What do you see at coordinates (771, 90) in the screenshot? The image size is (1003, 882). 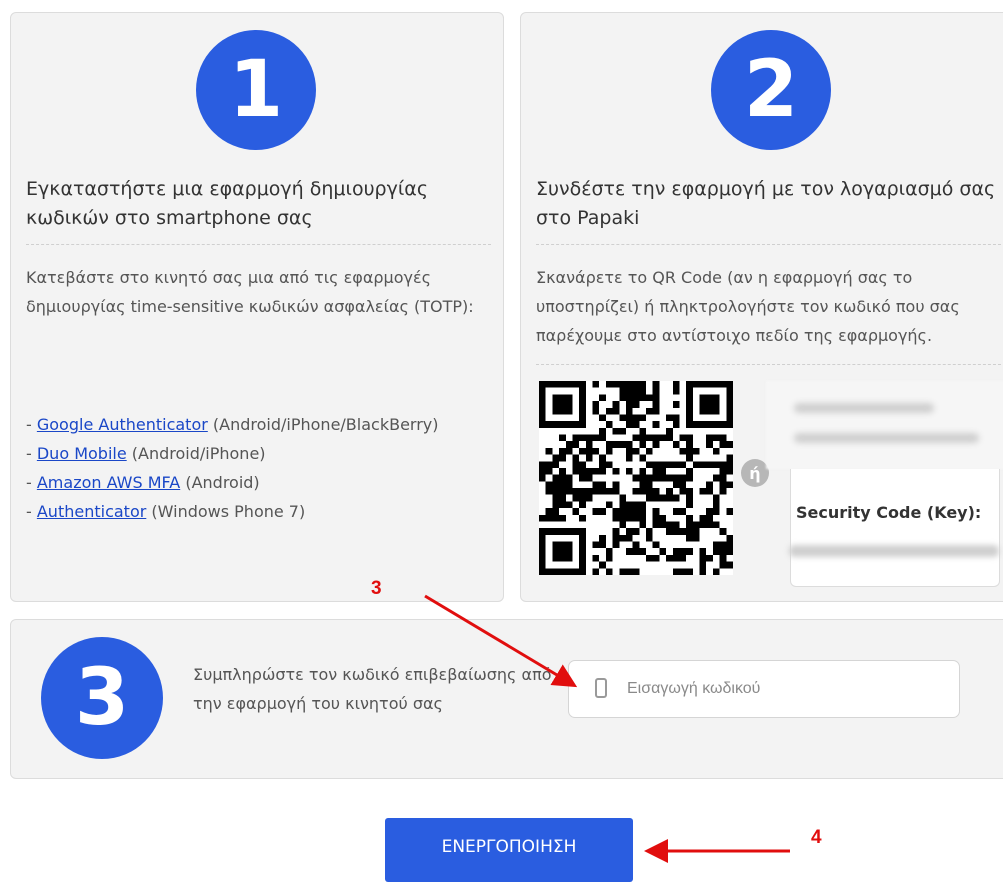 I see `step-2-number-badge: 2` at bounding box center [771, 90].